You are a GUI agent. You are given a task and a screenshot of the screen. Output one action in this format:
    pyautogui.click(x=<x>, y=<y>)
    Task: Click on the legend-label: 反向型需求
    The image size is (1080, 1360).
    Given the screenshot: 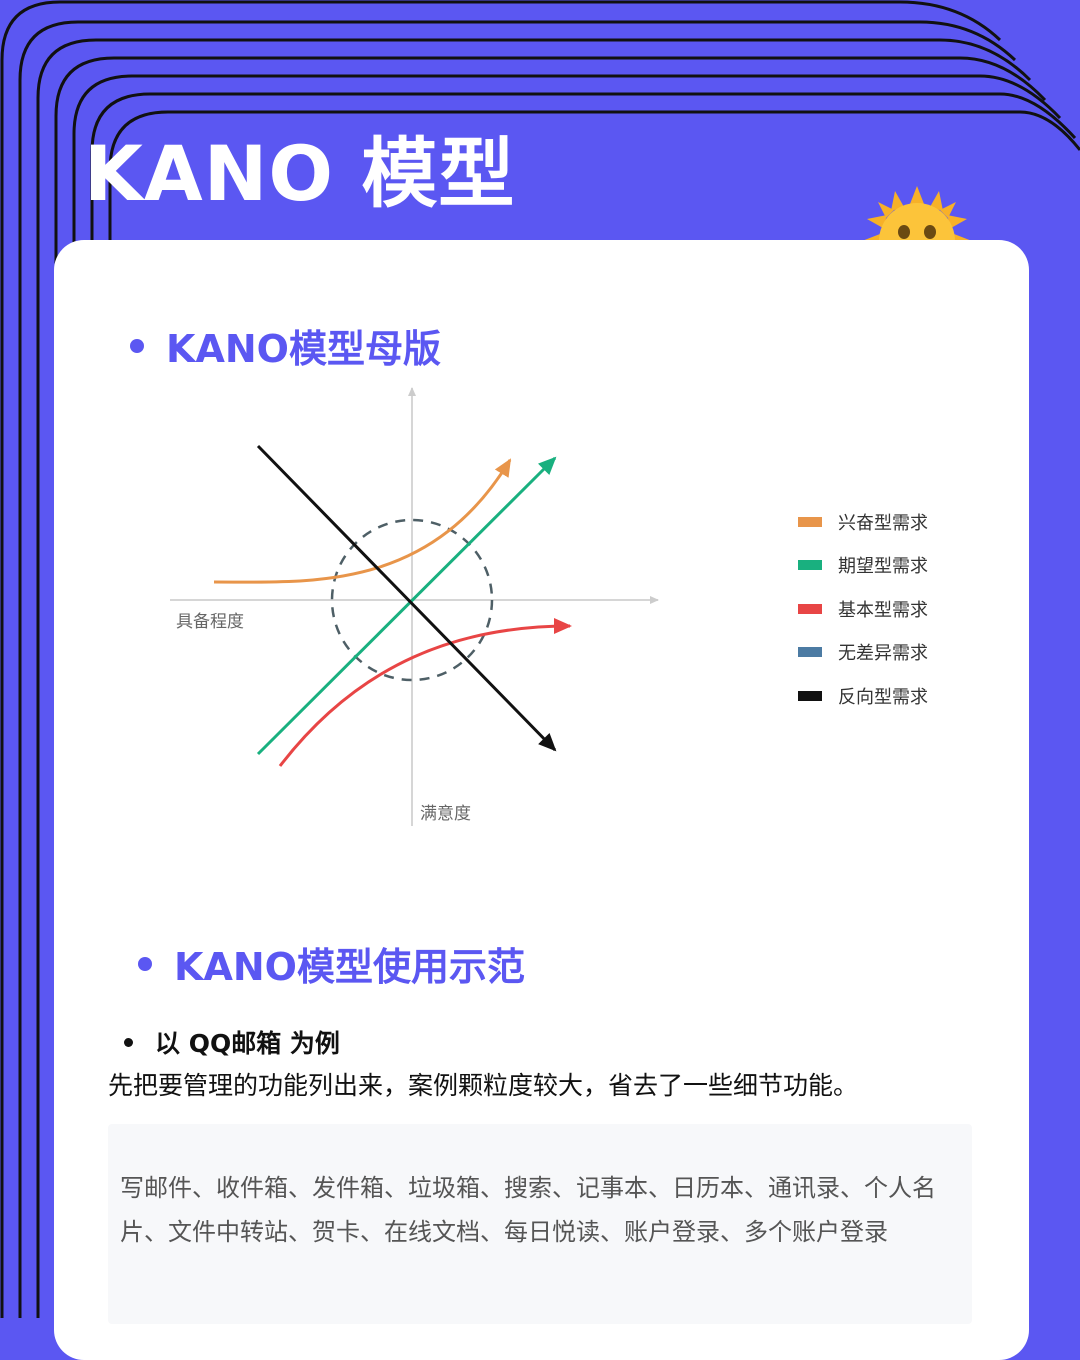 What is the action you would take?
    pyautogui.click(x=883, y=697)
    